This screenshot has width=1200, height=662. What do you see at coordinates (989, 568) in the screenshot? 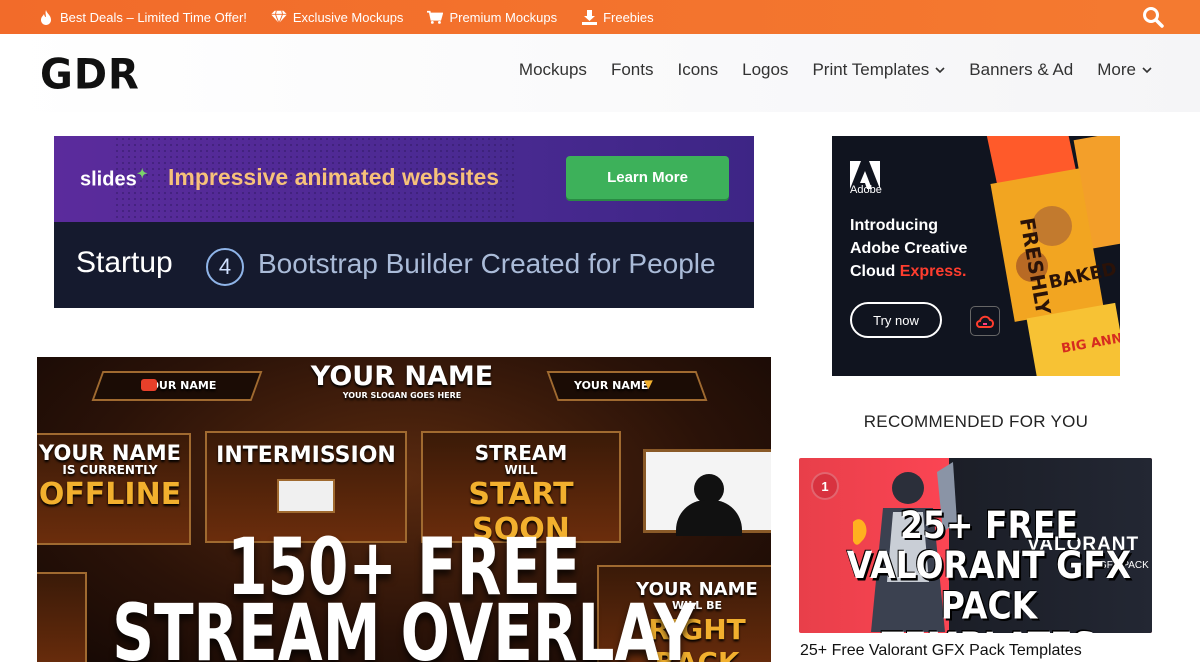
I see `card-title-text: 25+ FREE VALORANT GFX PACK TEMPLATES` at bounding box center [989, 568].